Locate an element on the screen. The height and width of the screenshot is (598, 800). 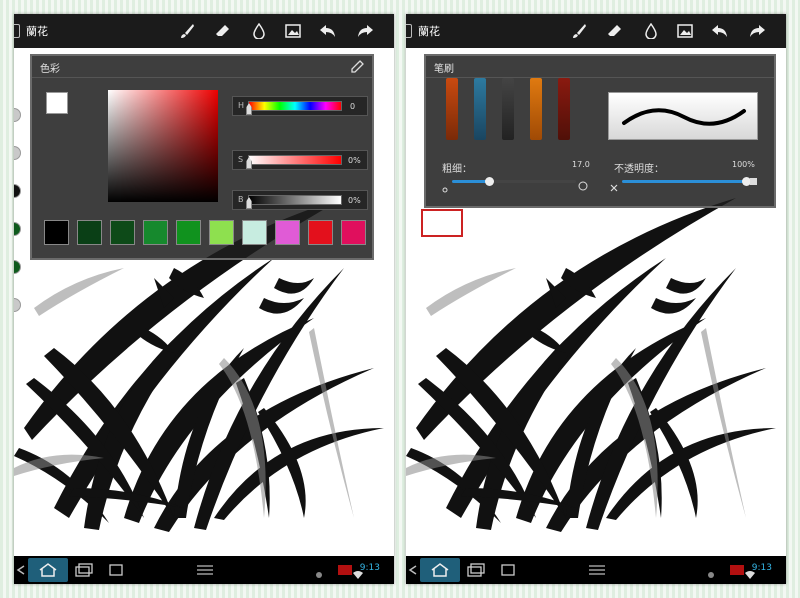
brightness-value: 0% is located at coordinates (354, 200).